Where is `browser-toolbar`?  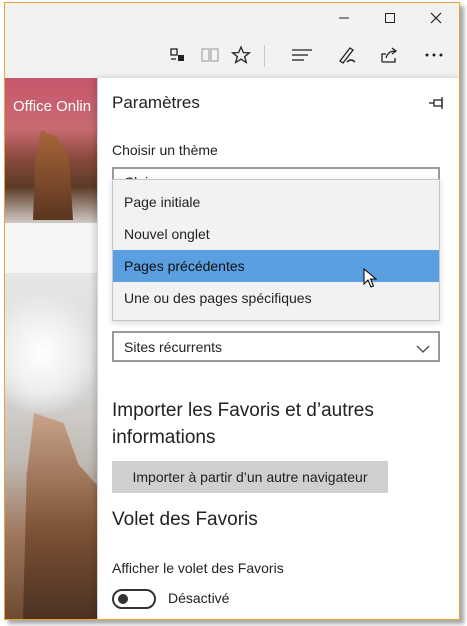 browser-toolbar is located at coordinates (232, 55).